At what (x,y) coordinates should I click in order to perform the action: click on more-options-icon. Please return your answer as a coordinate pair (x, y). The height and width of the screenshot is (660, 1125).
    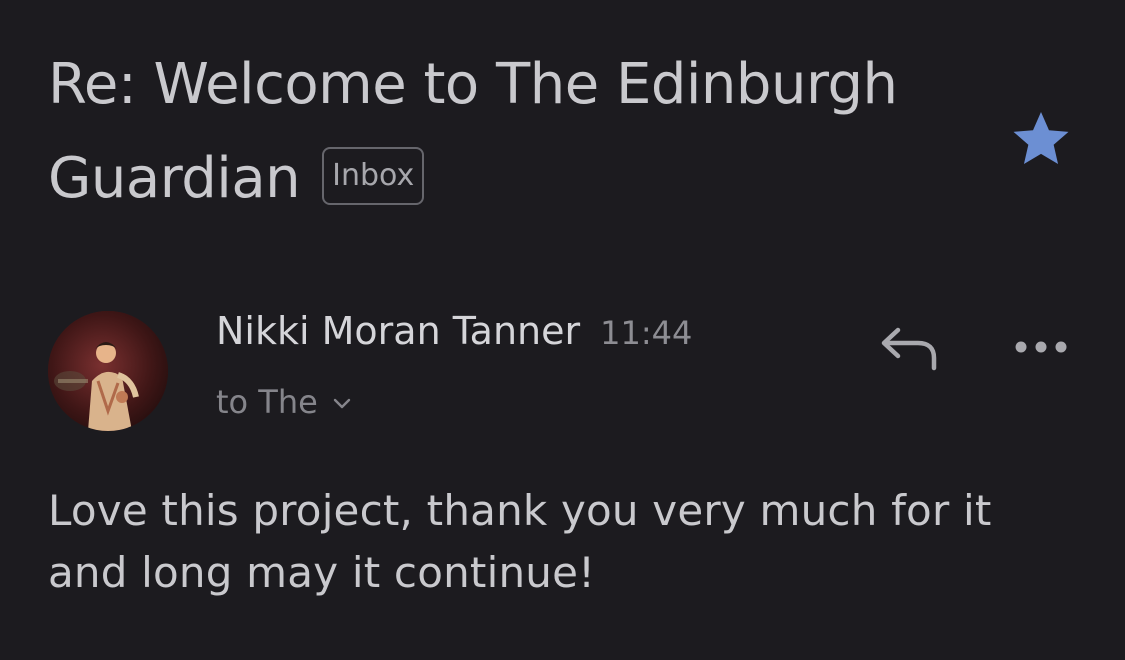
    Looking at the image, I should click on (1041, 347).